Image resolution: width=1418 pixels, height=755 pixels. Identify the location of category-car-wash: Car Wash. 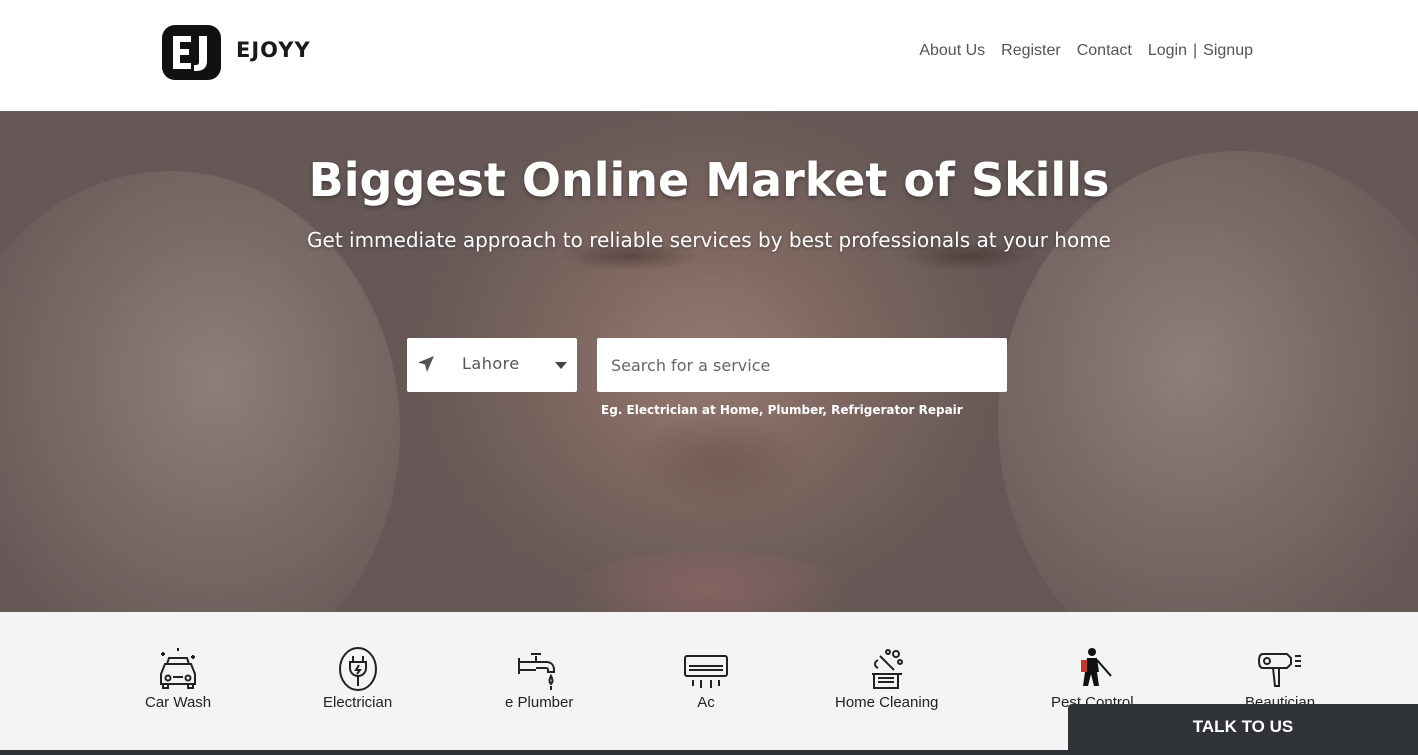
(178, 678).